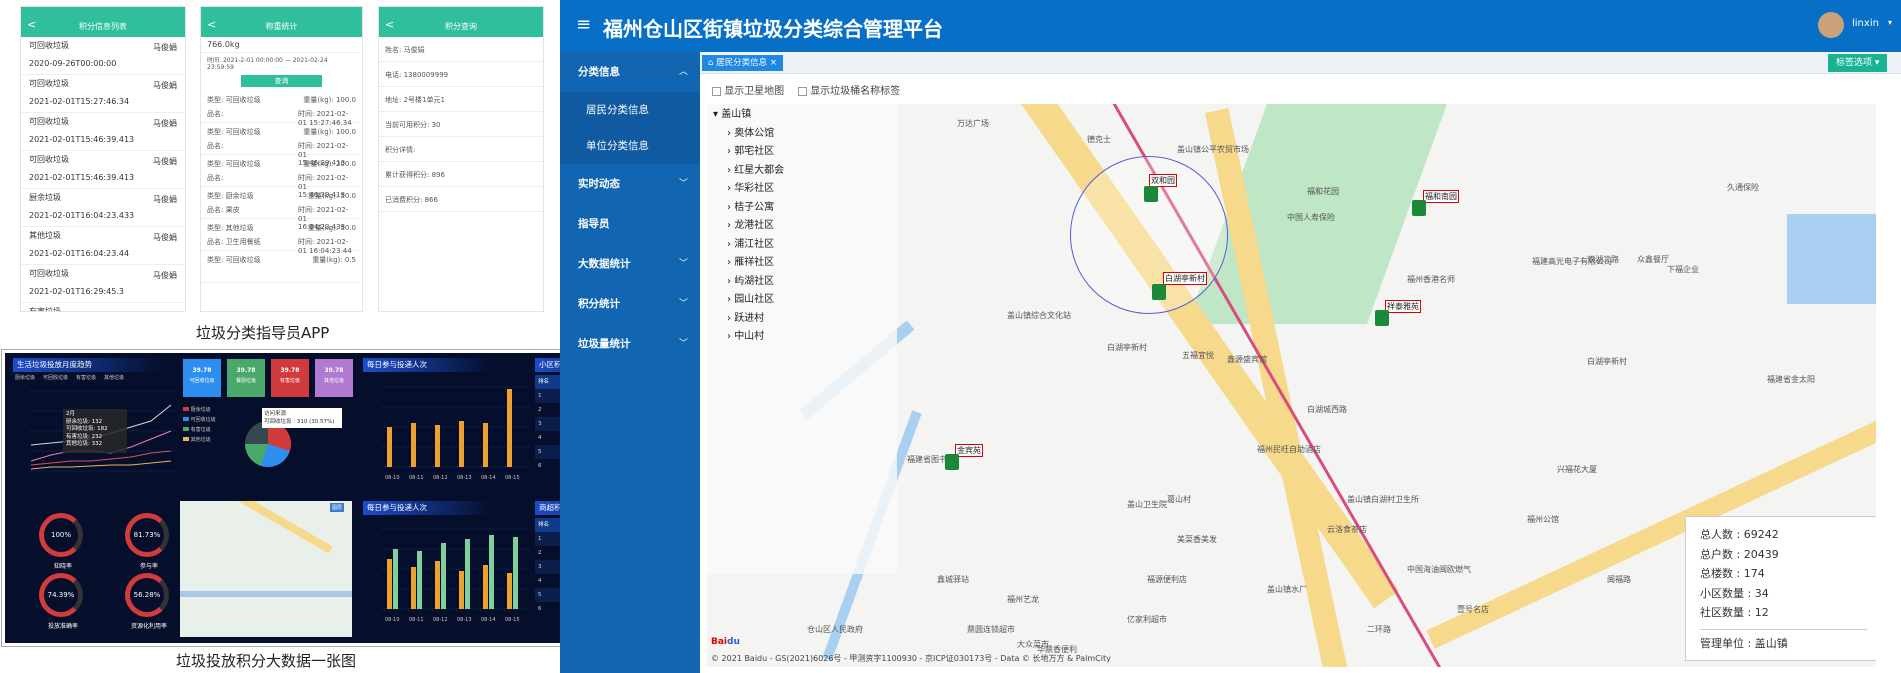  Describe the element at coordinates (488, 620) in the screenshot. I see `x-tick-label: 08-14` at that location.